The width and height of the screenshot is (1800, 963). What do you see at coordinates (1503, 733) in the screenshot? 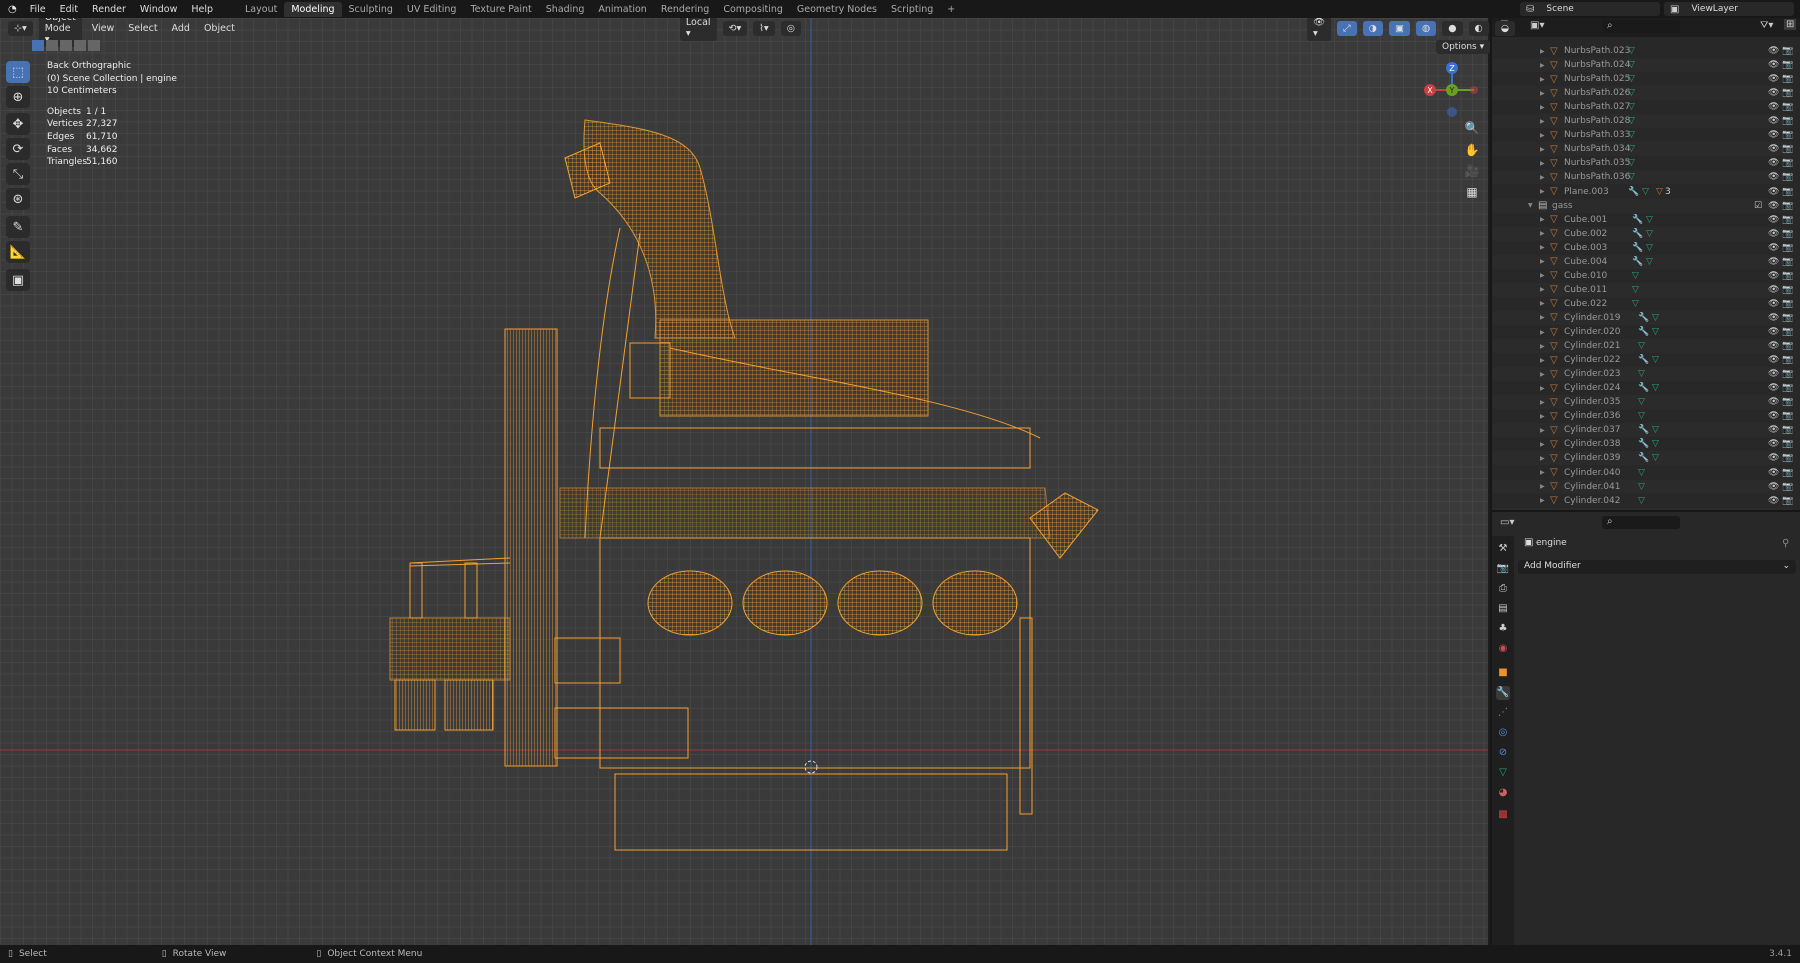
I see `physics-tab-icon: ◎` at bounding box center [1503, 733].